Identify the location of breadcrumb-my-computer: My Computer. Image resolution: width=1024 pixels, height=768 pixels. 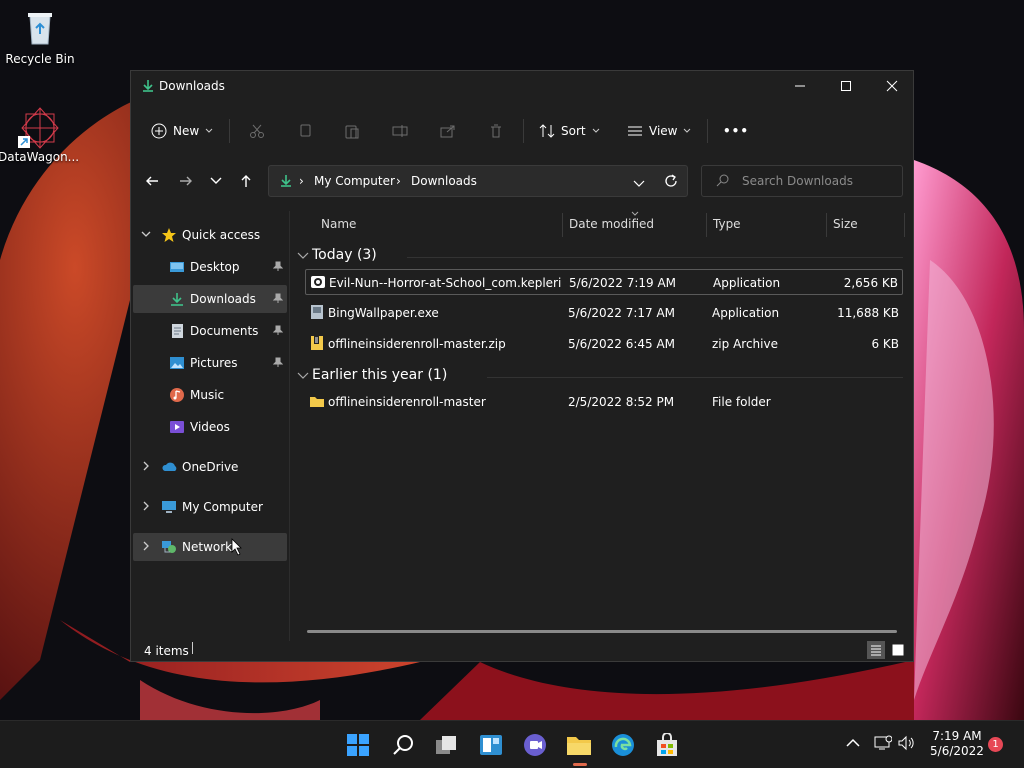
(354, 181).